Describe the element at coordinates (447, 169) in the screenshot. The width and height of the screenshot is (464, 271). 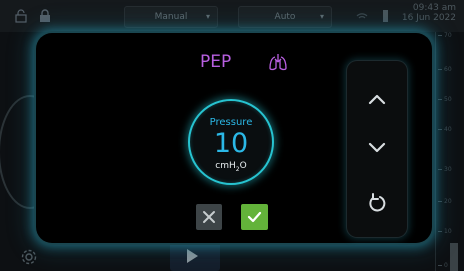
I see `scale-tick: 30` at that location.